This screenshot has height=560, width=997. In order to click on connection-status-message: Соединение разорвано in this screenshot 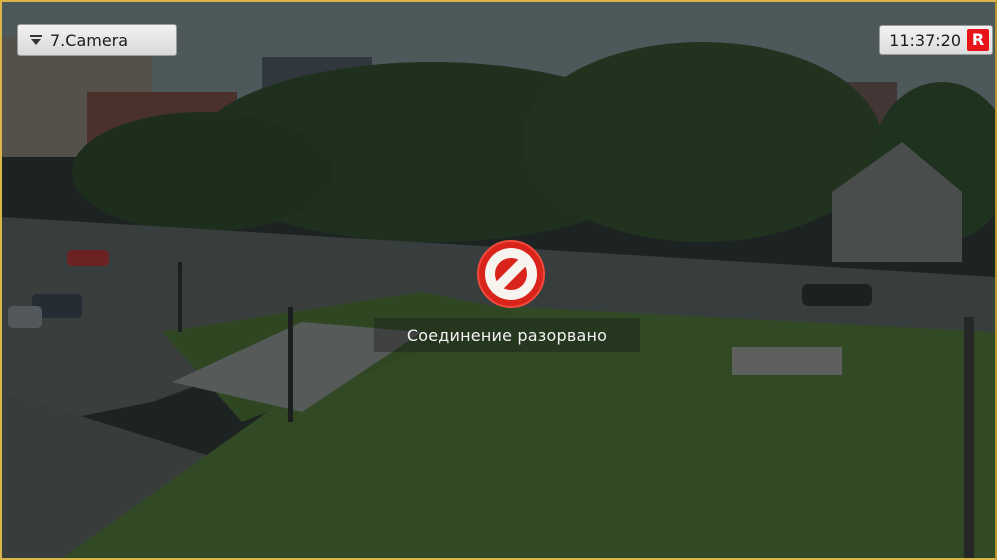, I will do `click(507, 335)`.